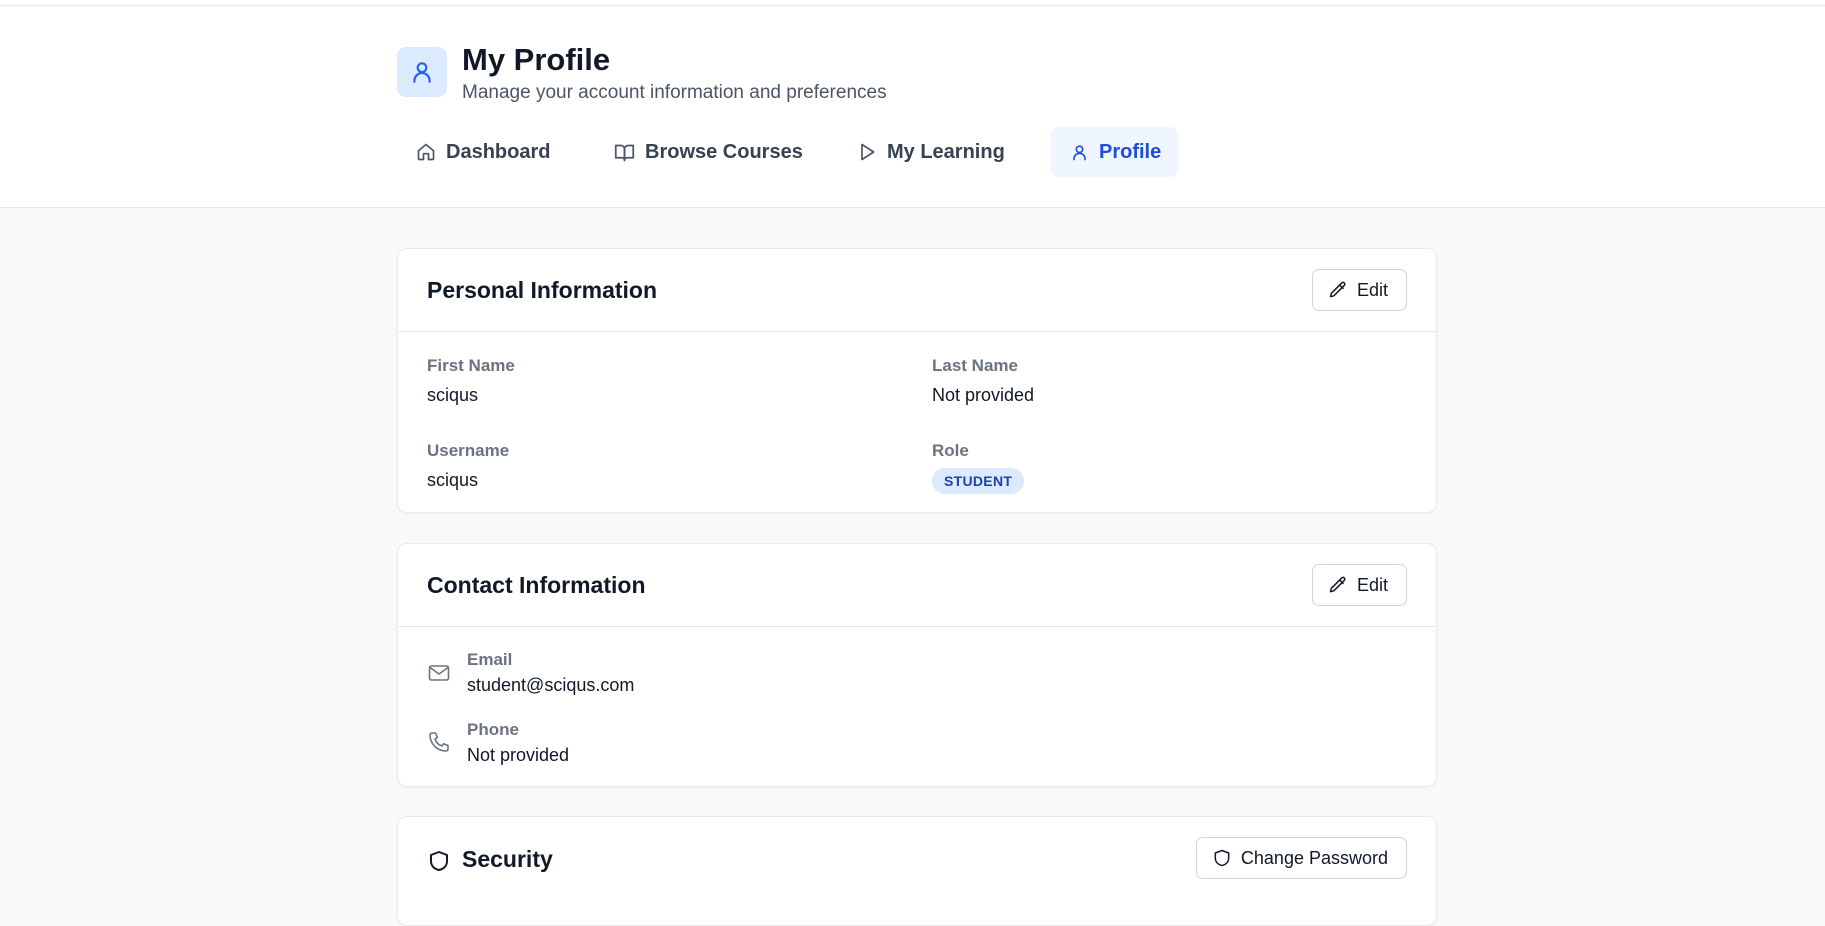 The height and width of the screenshot is (926, 1825). I want to click on nav-my-learning-label: My Learning, so click(946, 151).